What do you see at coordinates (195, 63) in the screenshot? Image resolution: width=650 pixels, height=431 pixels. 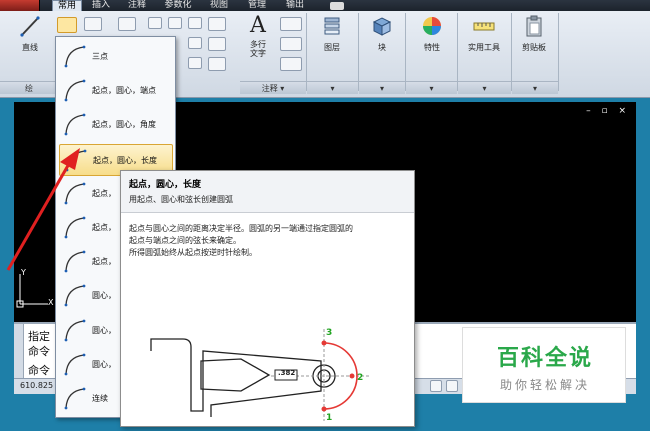 I see `array-button` at bounding box center [195, 63].